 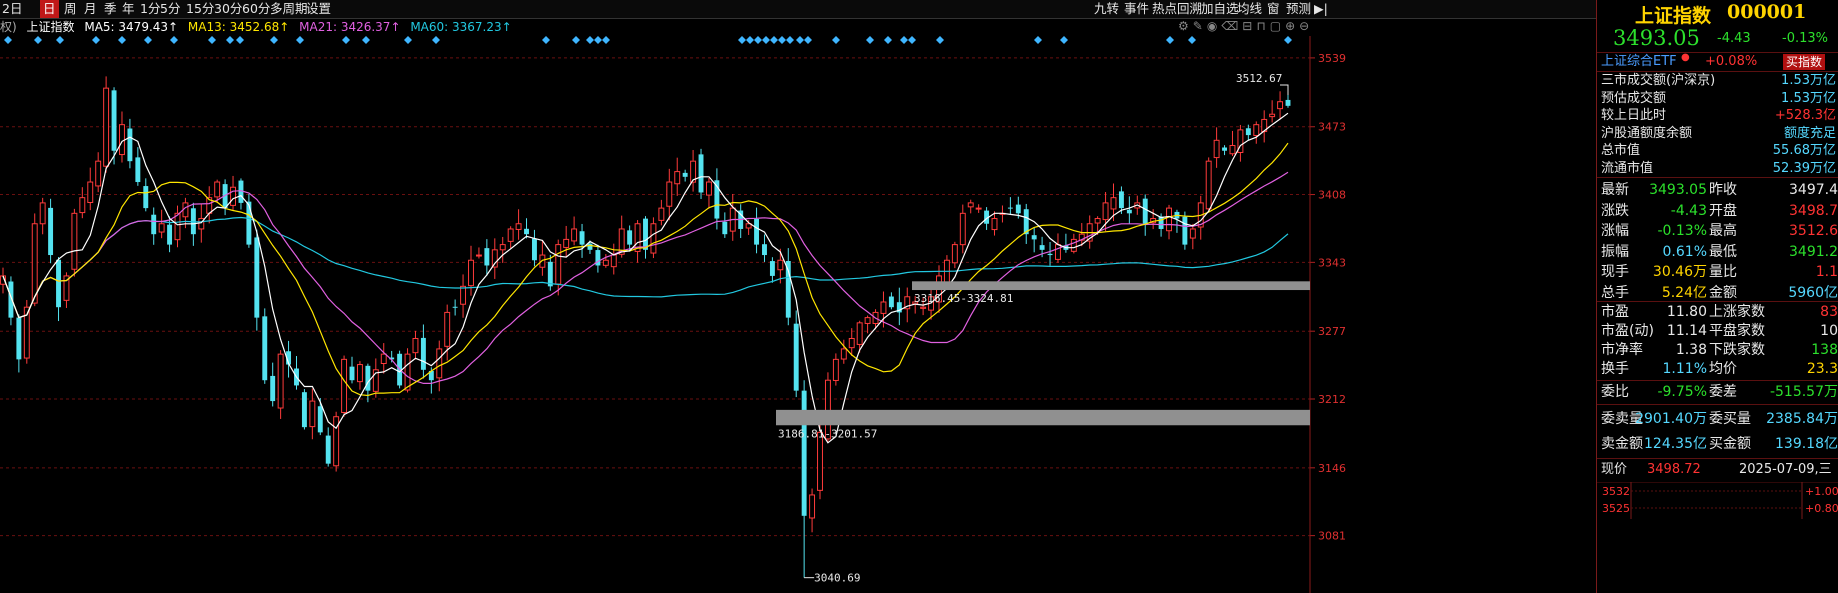 What do you see at coordinates (1639, 62) in the screenshot?
I see `etf-link: 上证综合ETF` at bounding box center [1639, 62].